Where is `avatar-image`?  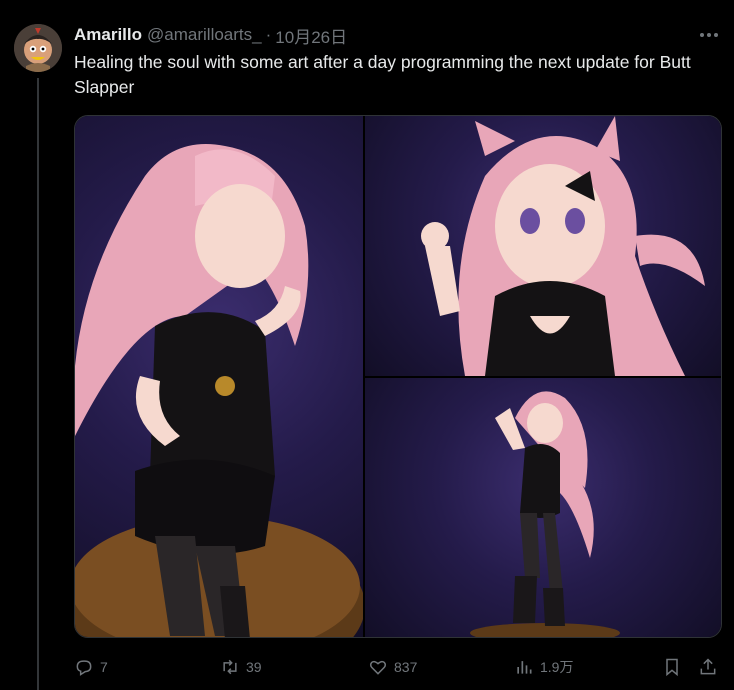 avatar-image is located at coordinates (38, 48).